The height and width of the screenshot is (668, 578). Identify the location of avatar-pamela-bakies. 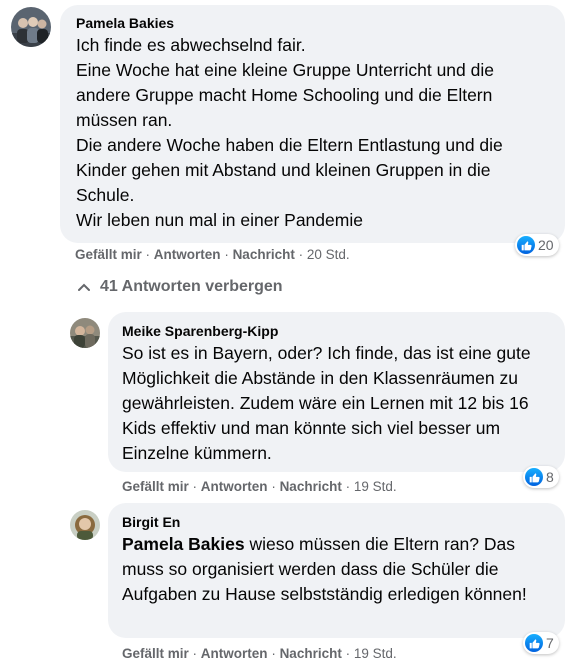
(31, 27).